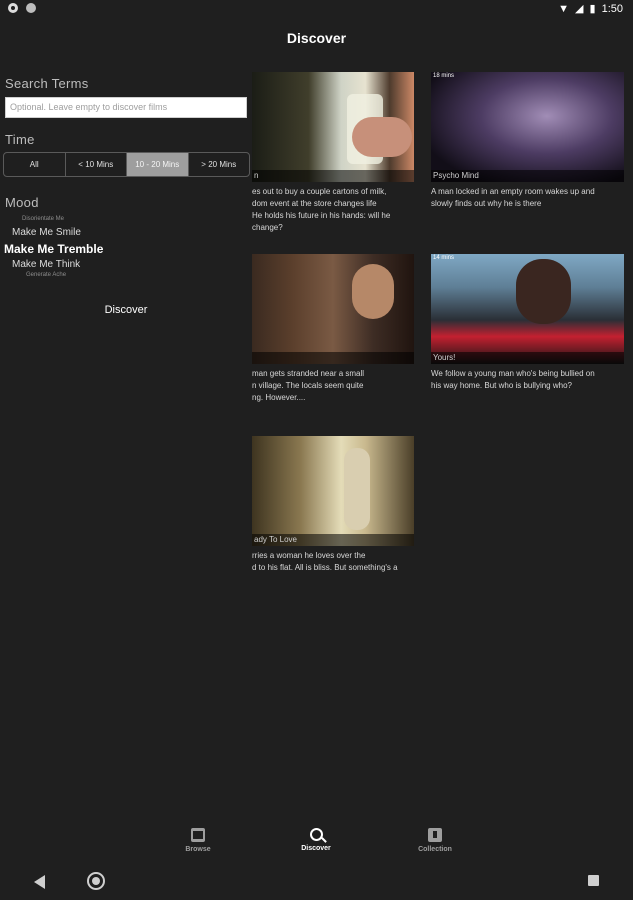 The width and height of the screenshot is (633, 900). What do you see at coordinates (333, 491) in the screenshot?
I see `film-thumbnail: ady To Love` at bounding box center [333, 491].